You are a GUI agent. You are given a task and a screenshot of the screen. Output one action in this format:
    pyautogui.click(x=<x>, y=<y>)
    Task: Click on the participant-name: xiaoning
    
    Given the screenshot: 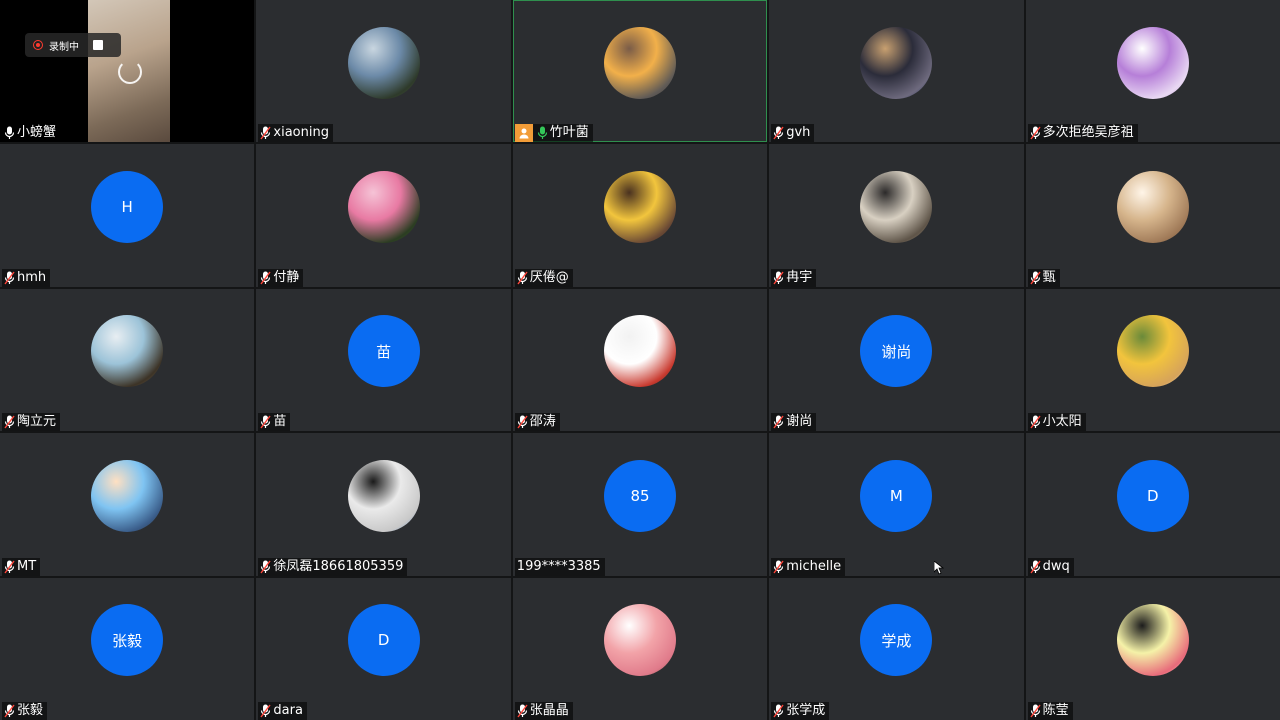 What is the action you would take?
    pyautogui.click(x=301, y=133)
    